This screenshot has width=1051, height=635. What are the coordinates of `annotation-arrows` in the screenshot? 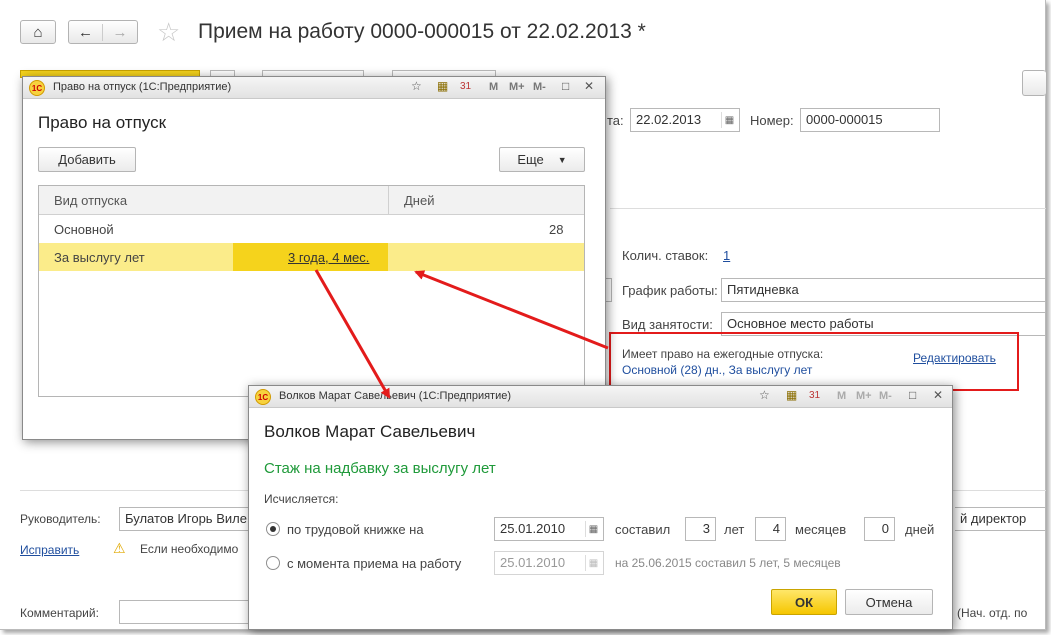 It's located at (461, 334).